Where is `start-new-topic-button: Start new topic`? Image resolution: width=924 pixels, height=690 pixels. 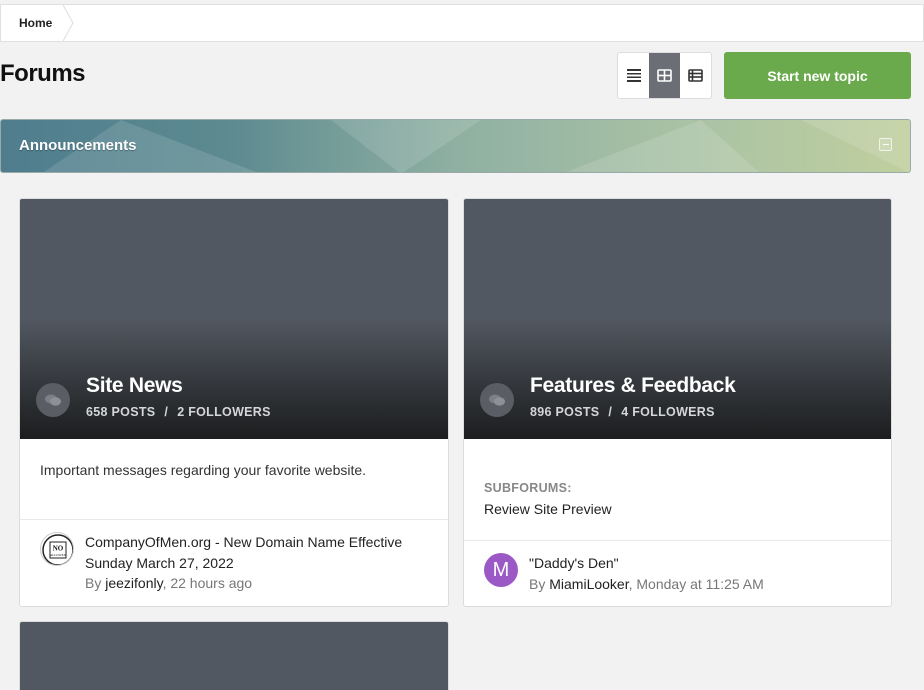
start-new-topic-button: Start new topic is located at coordinates (817, 75).